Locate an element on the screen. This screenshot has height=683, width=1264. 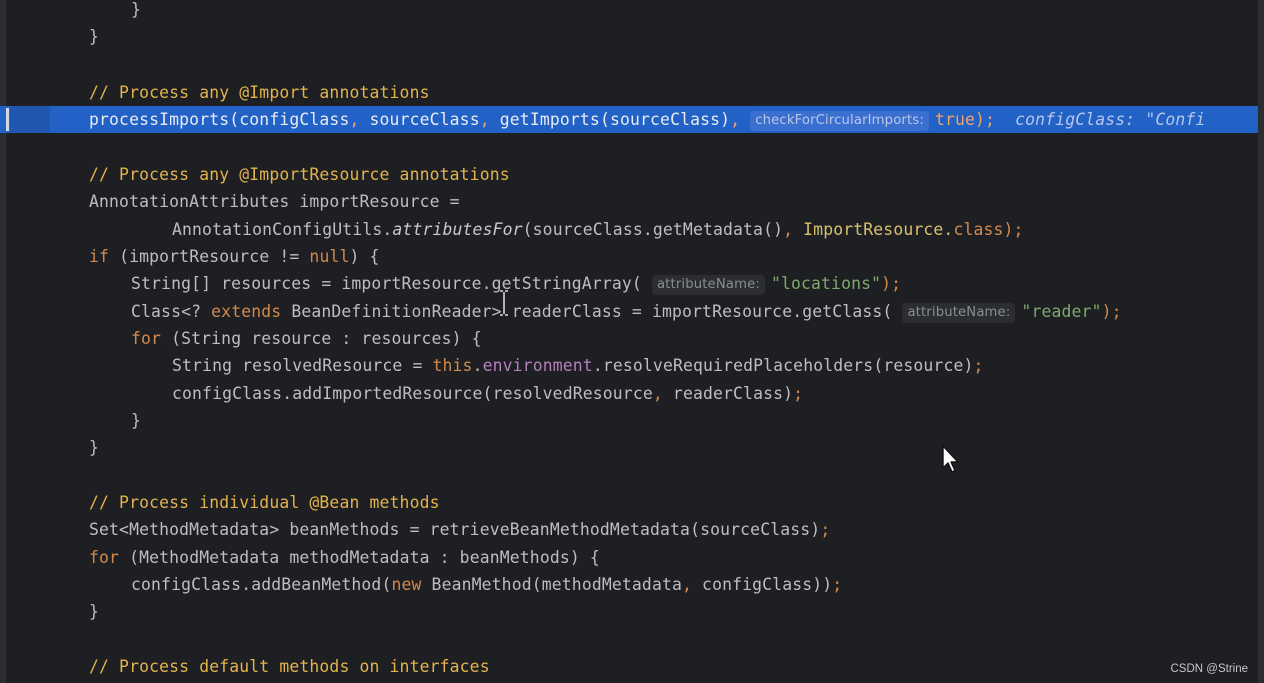
watermark: CSDN @Strine is located at coordinates (1209, 669).